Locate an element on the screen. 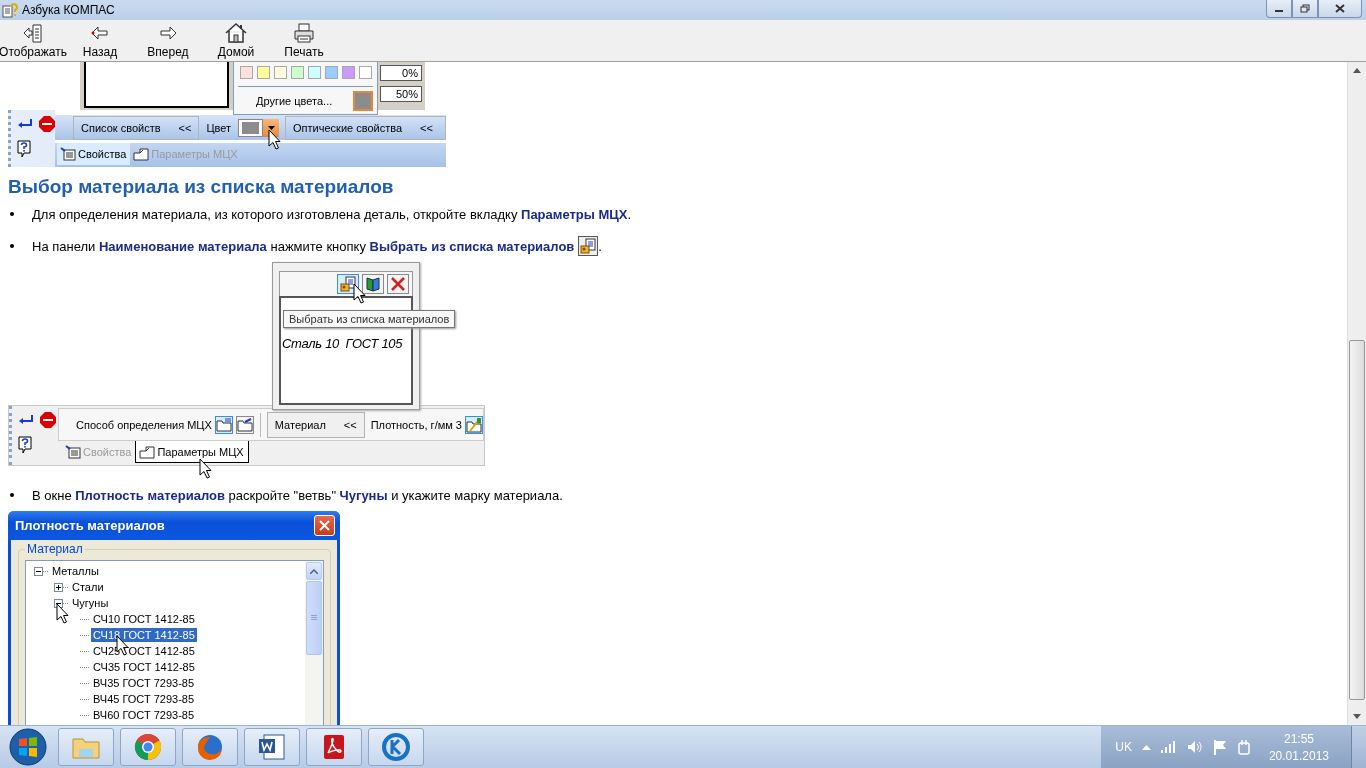  tree-item: СЧ10 ГОСТ 1412-85 is located at coordinates (144, 619).